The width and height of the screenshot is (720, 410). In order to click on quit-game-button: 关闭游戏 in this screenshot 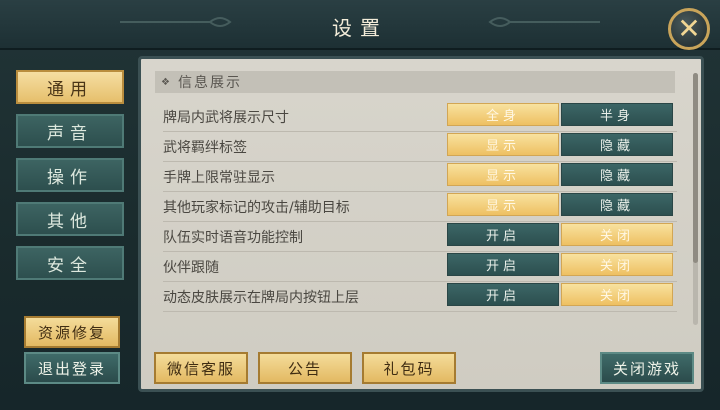, I will do `click(647, 368)`.